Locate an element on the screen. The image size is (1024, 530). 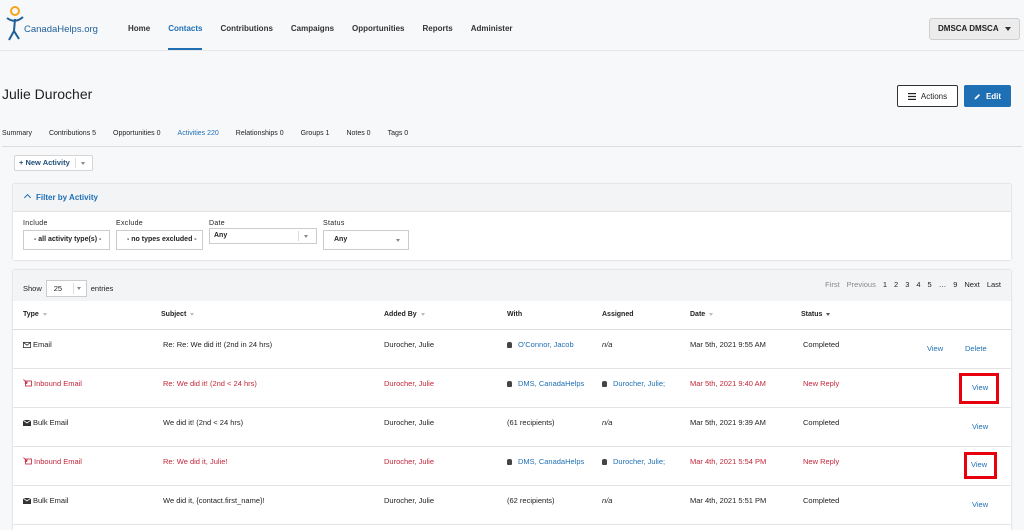
pager-next: Next is located at coordinates (971, 284).